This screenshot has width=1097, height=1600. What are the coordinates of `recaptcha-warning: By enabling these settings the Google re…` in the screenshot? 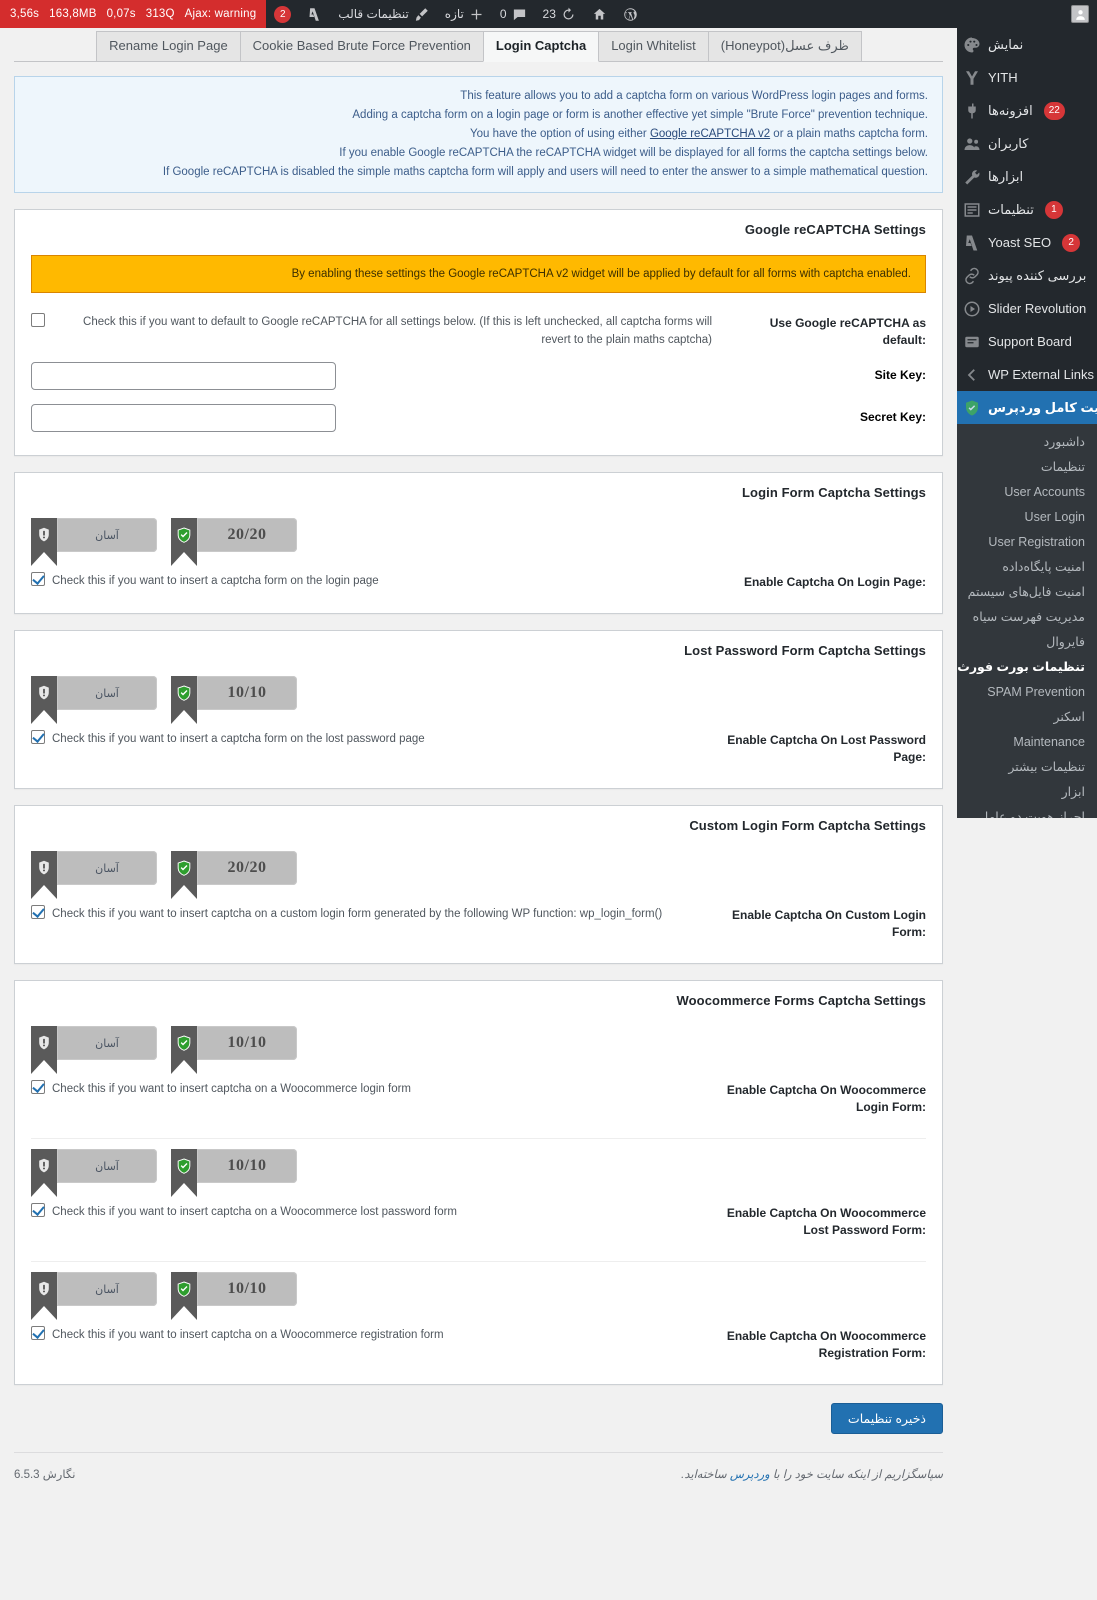 It's located at (478, 274).